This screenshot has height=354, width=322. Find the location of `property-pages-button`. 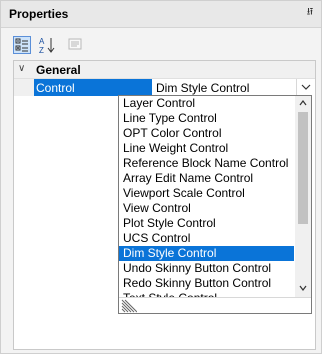

property-pages-button is located at coordinates (76, 45).